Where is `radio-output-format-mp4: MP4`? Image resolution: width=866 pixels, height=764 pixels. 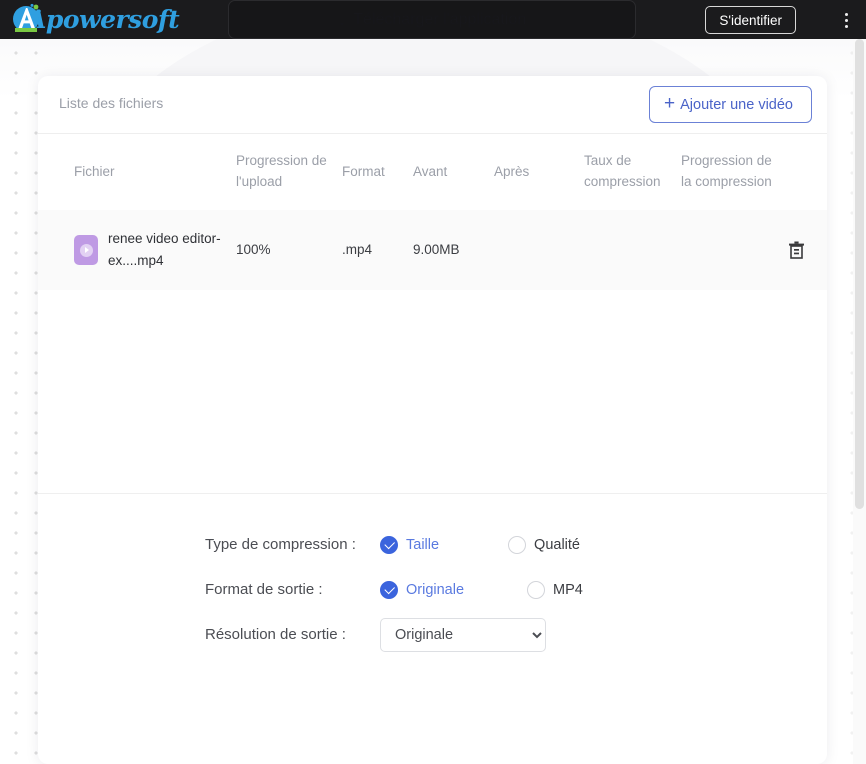
radio-output-format-mp4: MP4 is located at coordinates (555, 589).